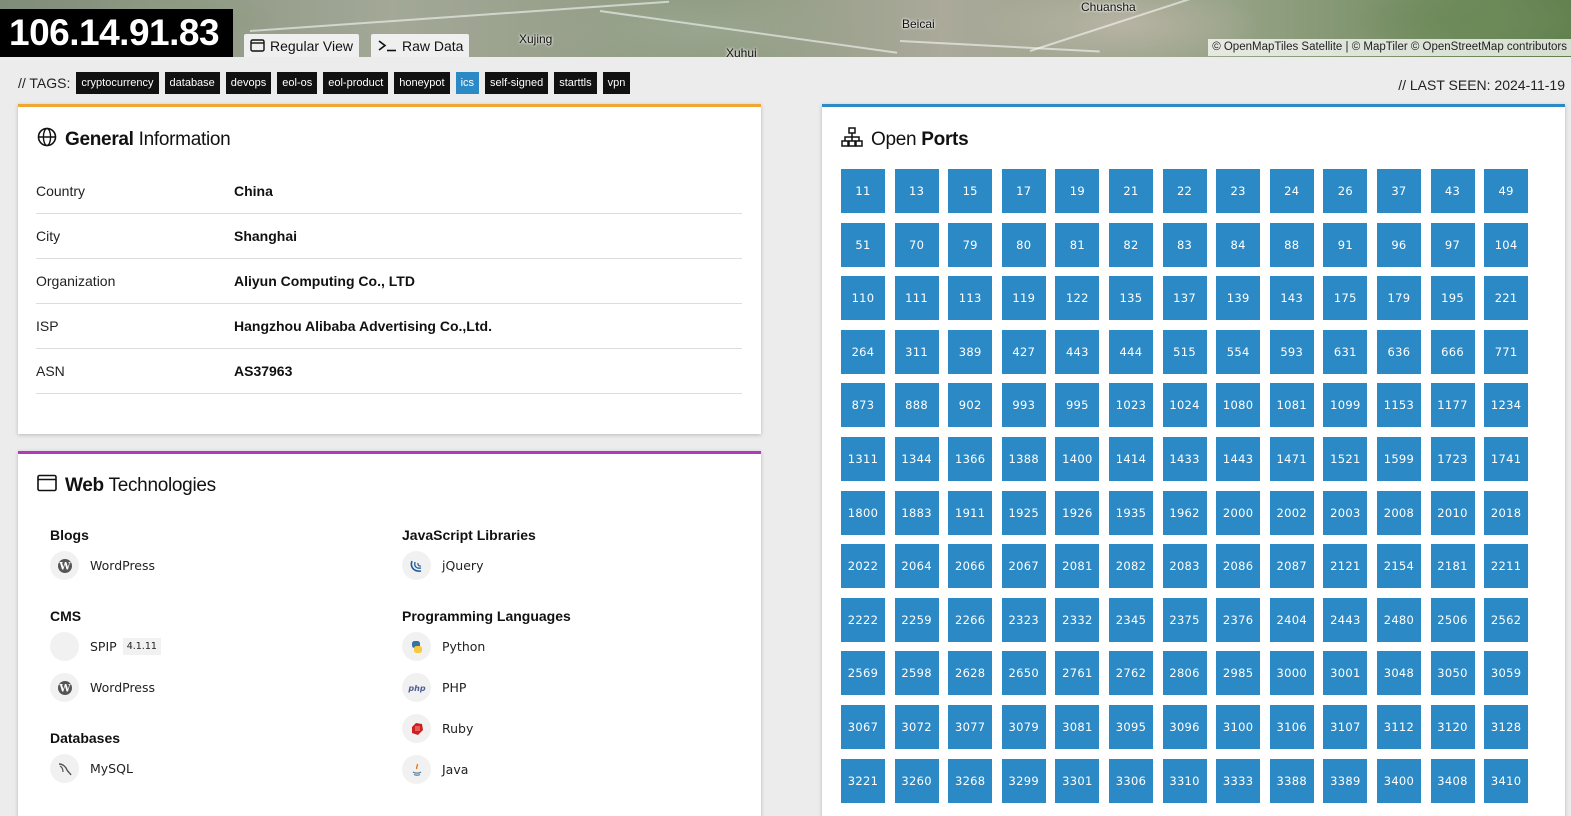 The height and width of the screenshot is (816, 1571). Describe the element at coordinates (1184, 244) in the screenshot. I see `port-tile: 83` at that location.